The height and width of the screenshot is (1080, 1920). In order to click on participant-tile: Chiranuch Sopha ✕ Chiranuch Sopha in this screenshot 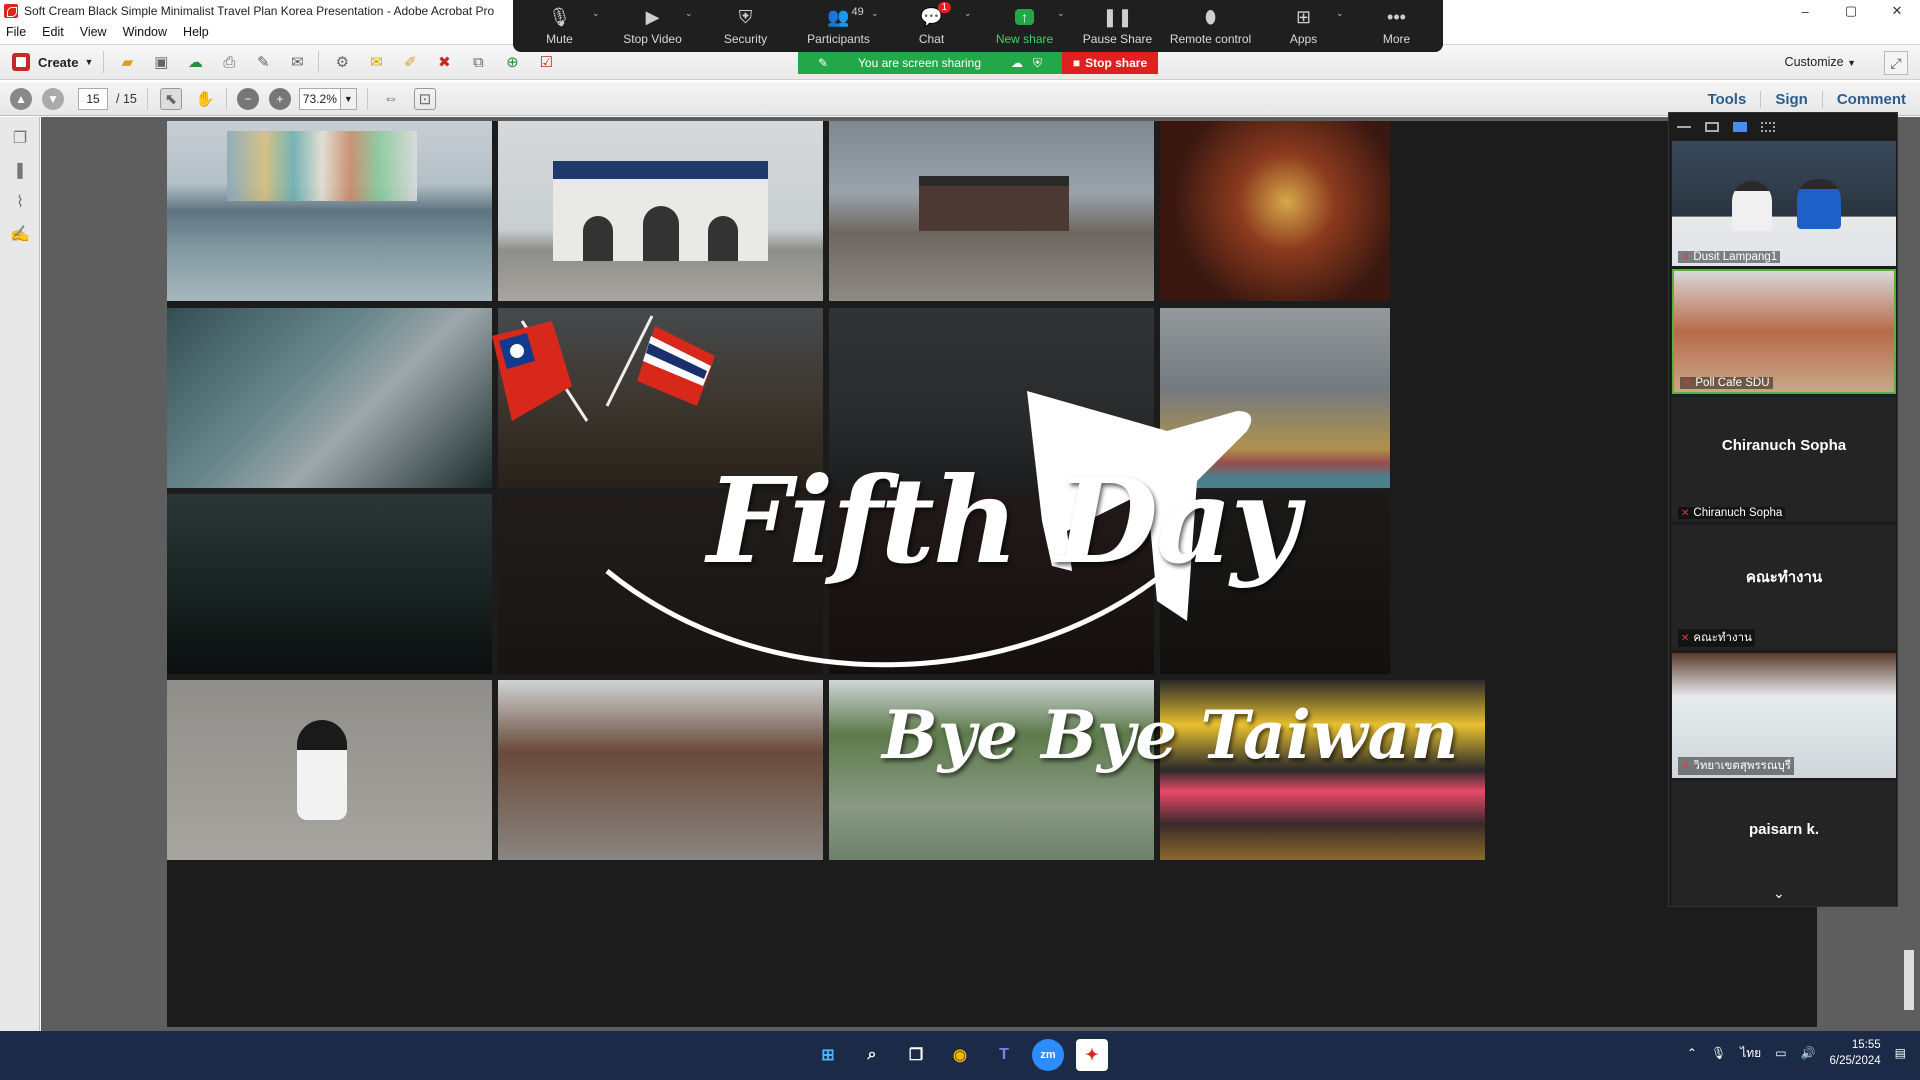, I will do `click(1784, 459)`.